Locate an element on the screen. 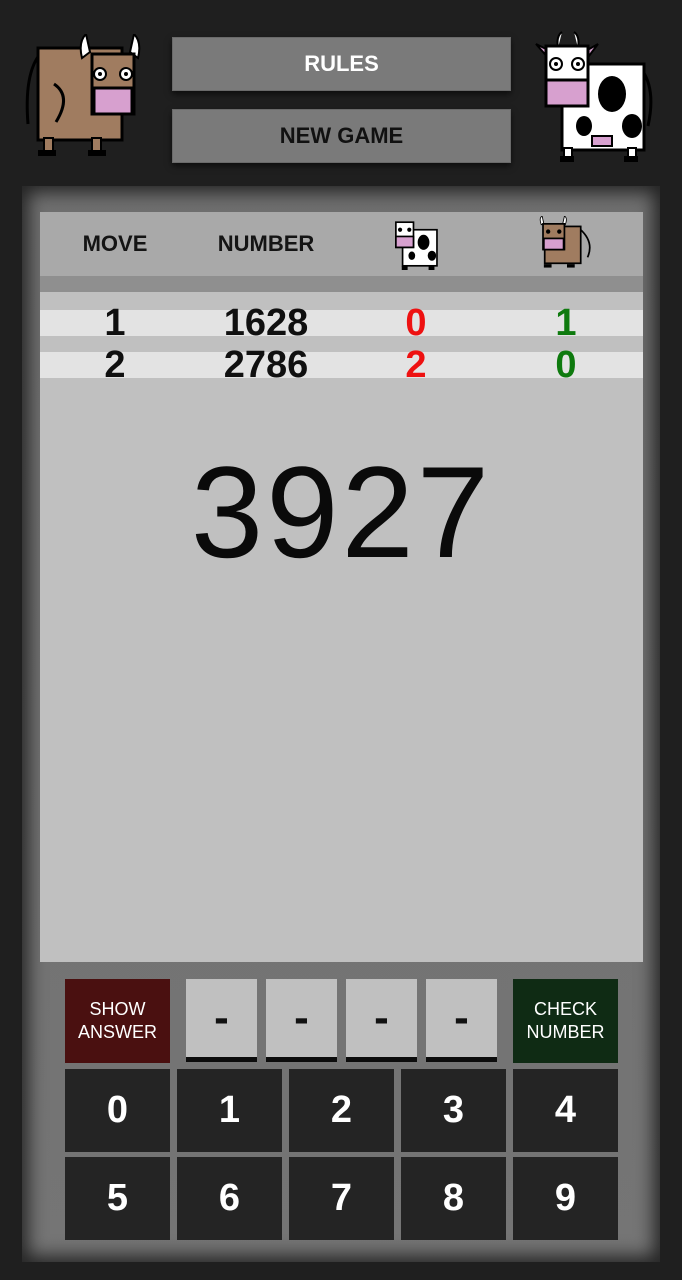 Image resolution: width=682 pixels, height=1280 pixels. number-cell: 1628 is located at coordinates (266, 322).